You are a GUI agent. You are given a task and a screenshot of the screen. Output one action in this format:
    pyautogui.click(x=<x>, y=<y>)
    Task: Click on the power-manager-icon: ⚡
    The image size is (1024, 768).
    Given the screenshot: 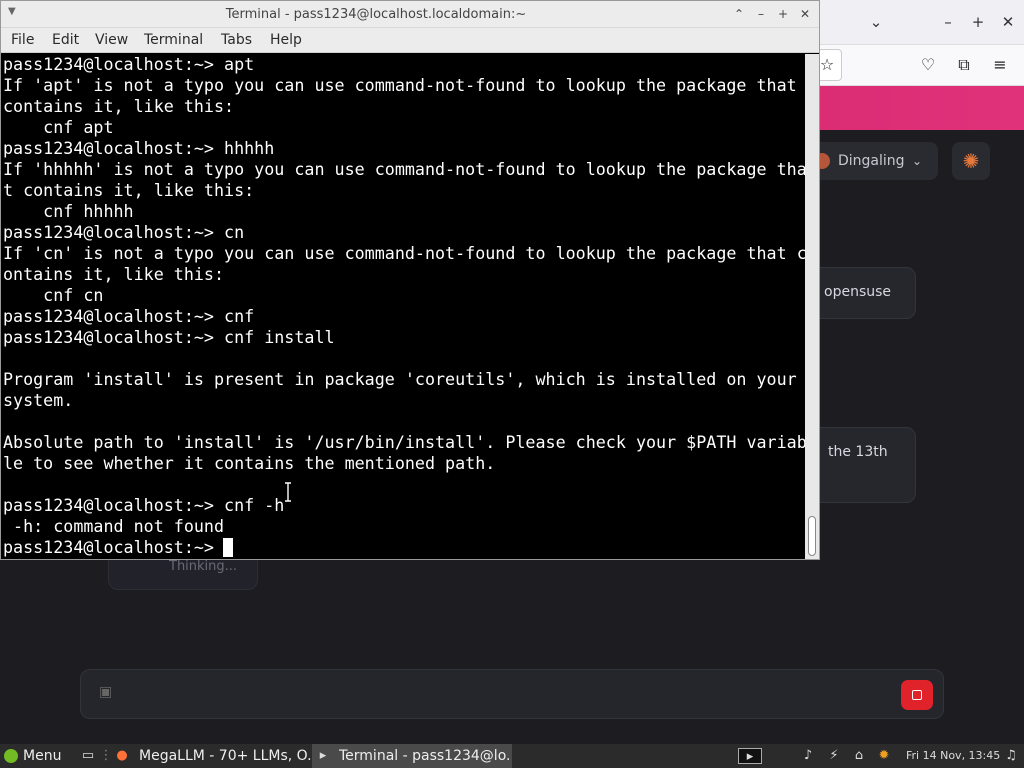 What is the action you would take?
    pyautogui.click(x=834, y=756)
    